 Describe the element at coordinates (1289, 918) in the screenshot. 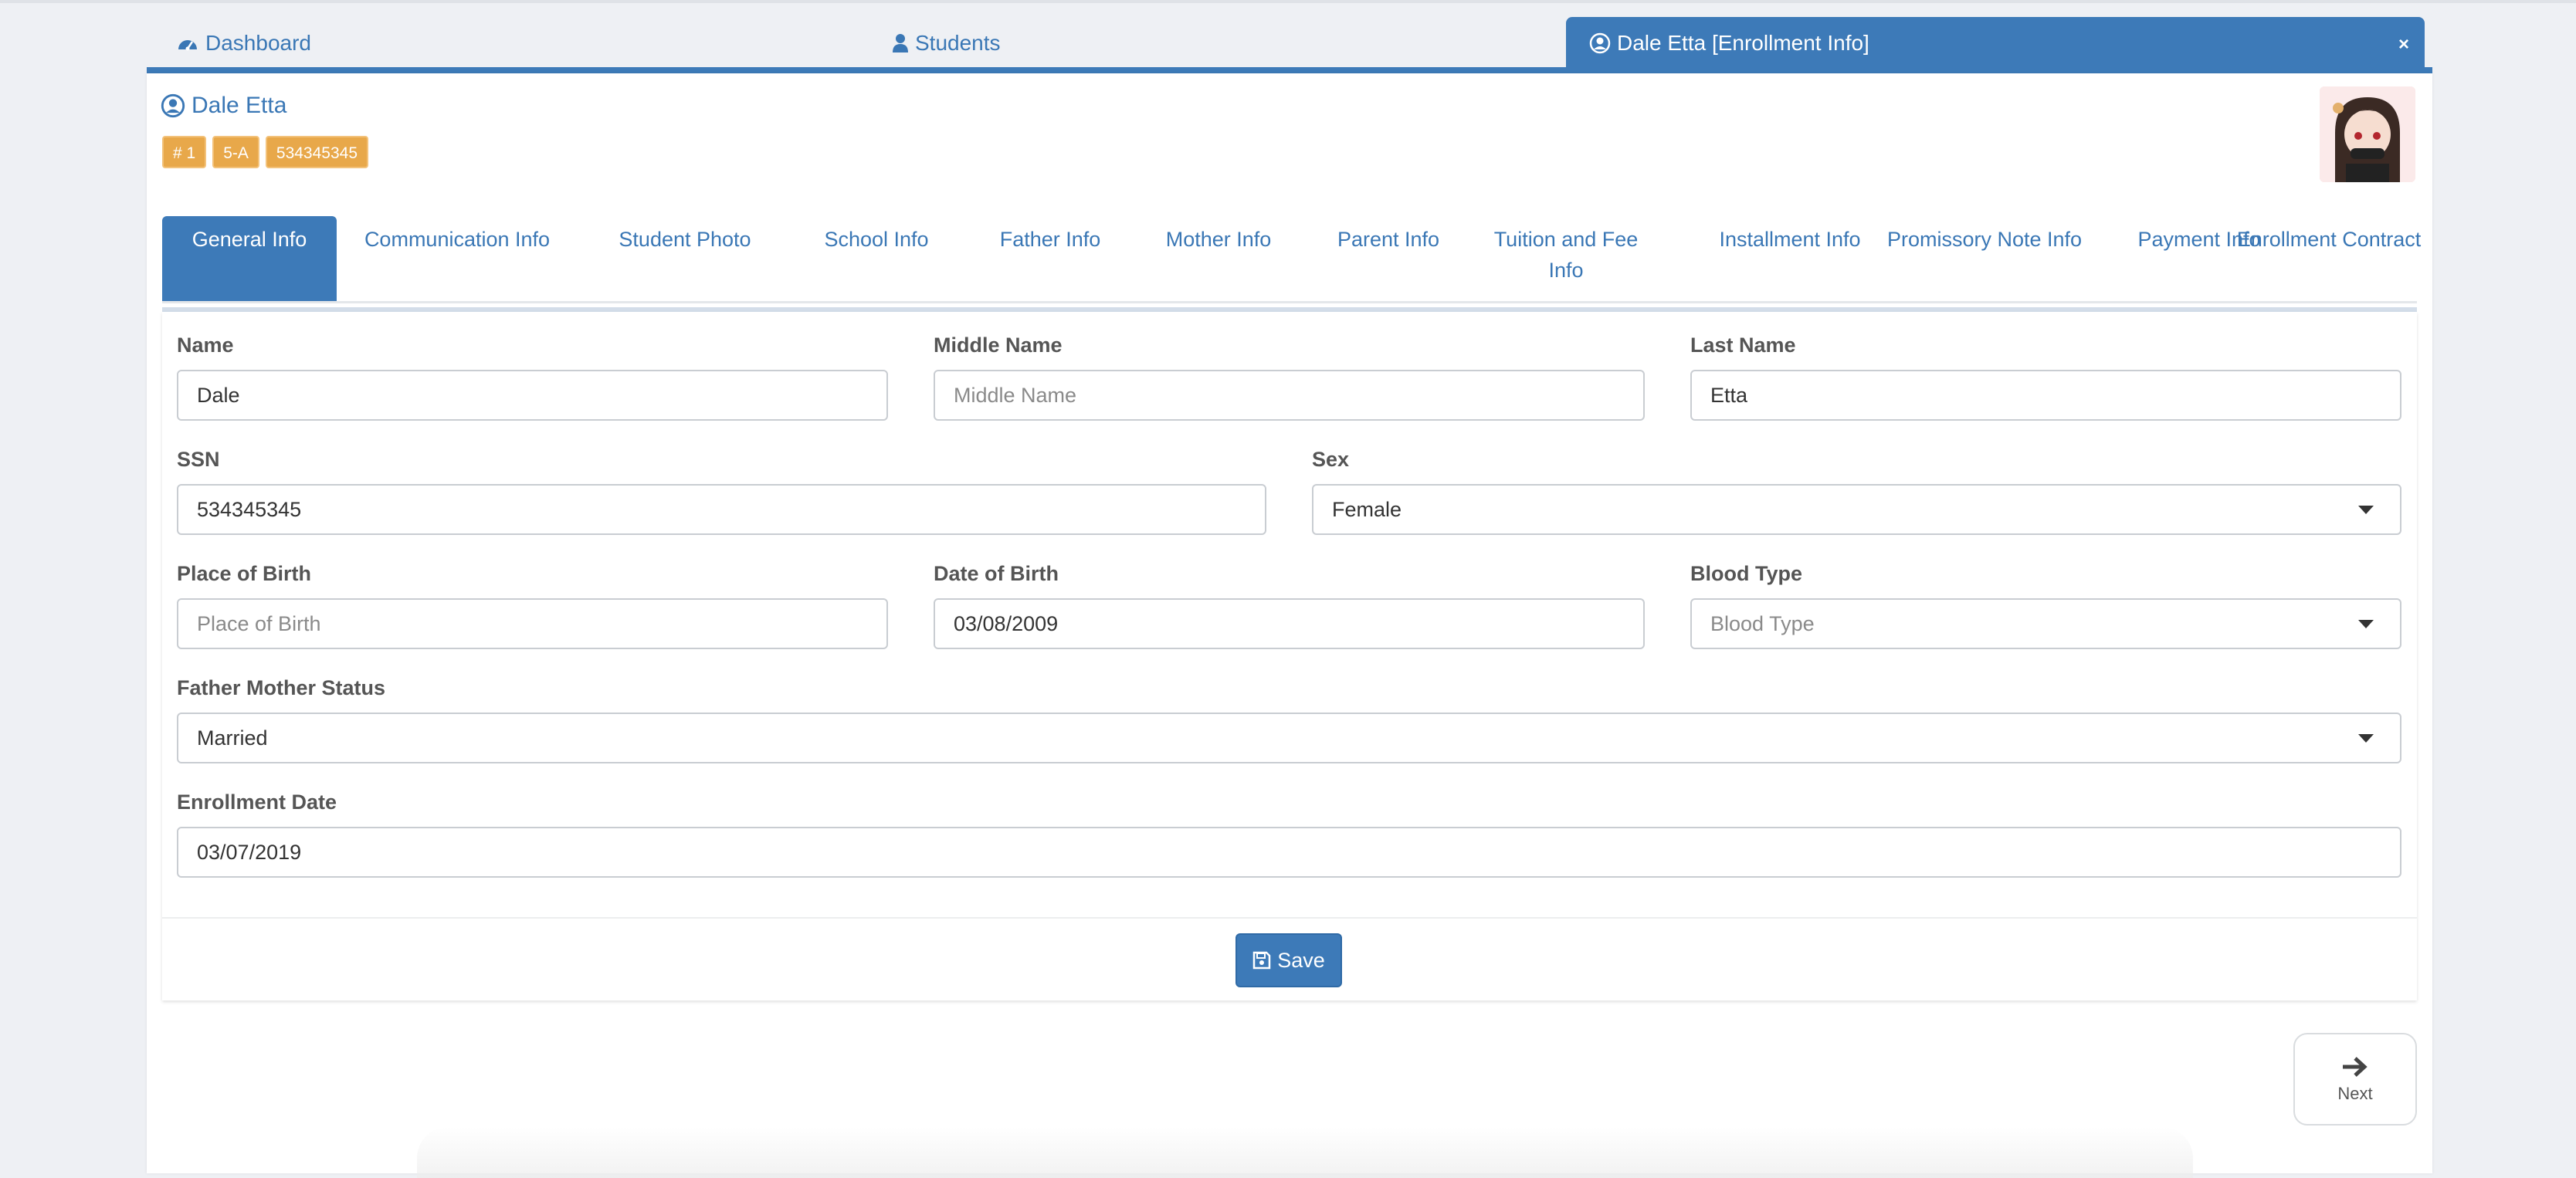

I see `form-footer-divider` at that location.